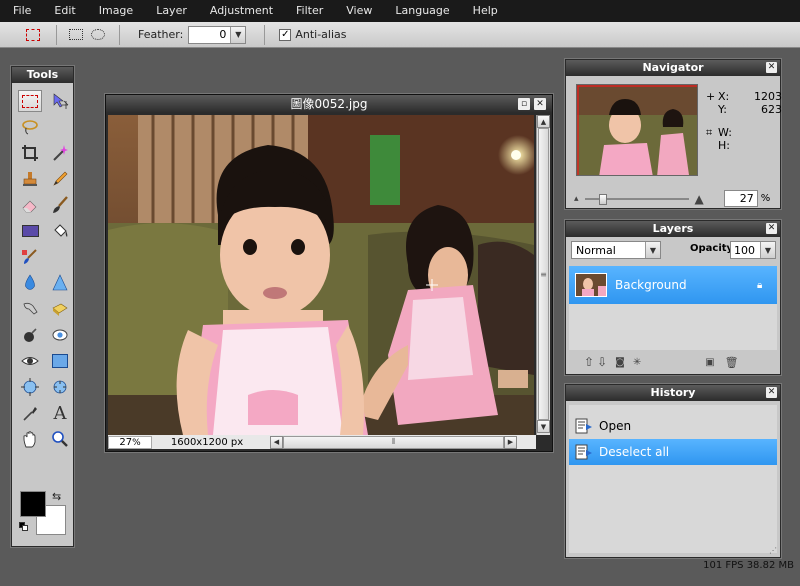 The height and width of the screenshot is (586, 800). Describe the element at coordinates (321, 34) in the screenshot. I see `antialias-label: Anti-alias` at that location.